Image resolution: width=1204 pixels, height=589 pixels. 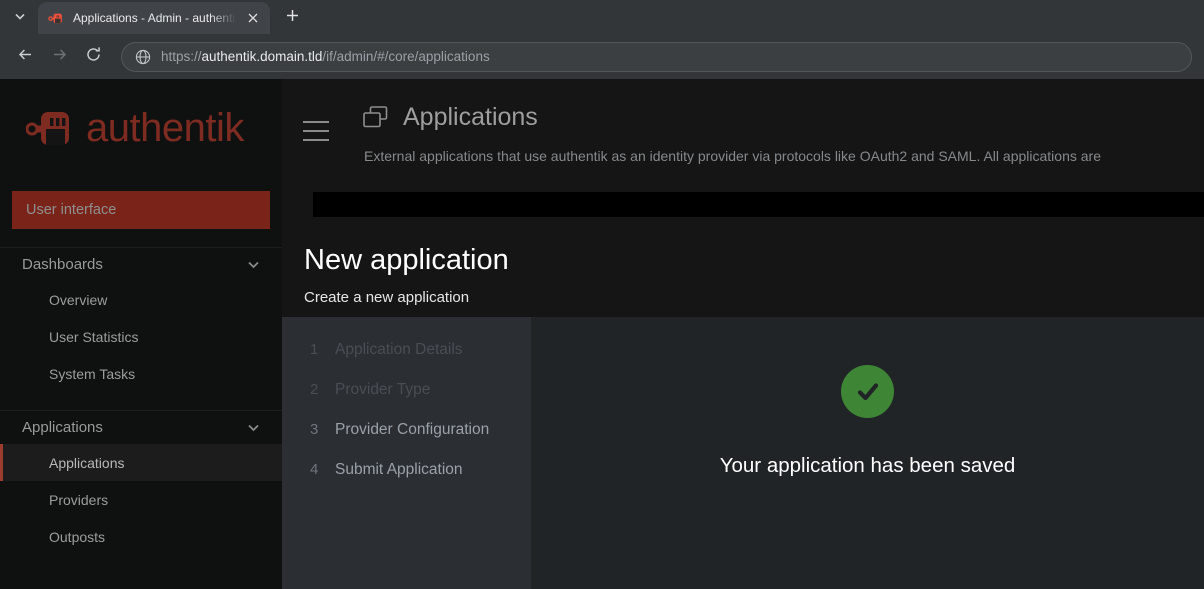 I want to click on sidebar-item-label: Overview, so click(x=78, y=299).